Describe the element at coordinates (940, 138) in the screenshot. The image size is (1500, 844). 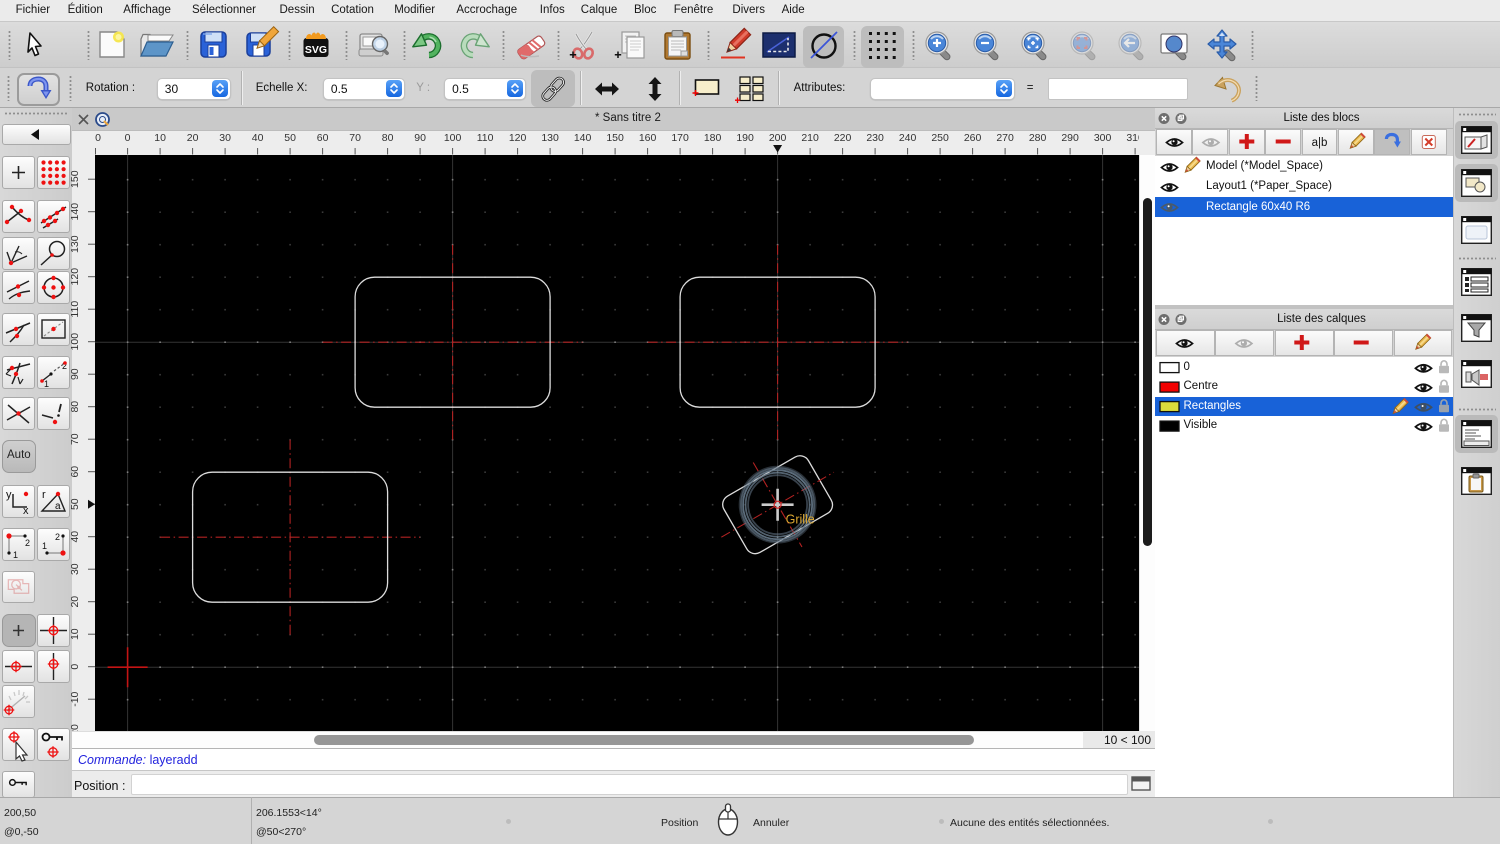
I see `svg-text: 250` at that location.